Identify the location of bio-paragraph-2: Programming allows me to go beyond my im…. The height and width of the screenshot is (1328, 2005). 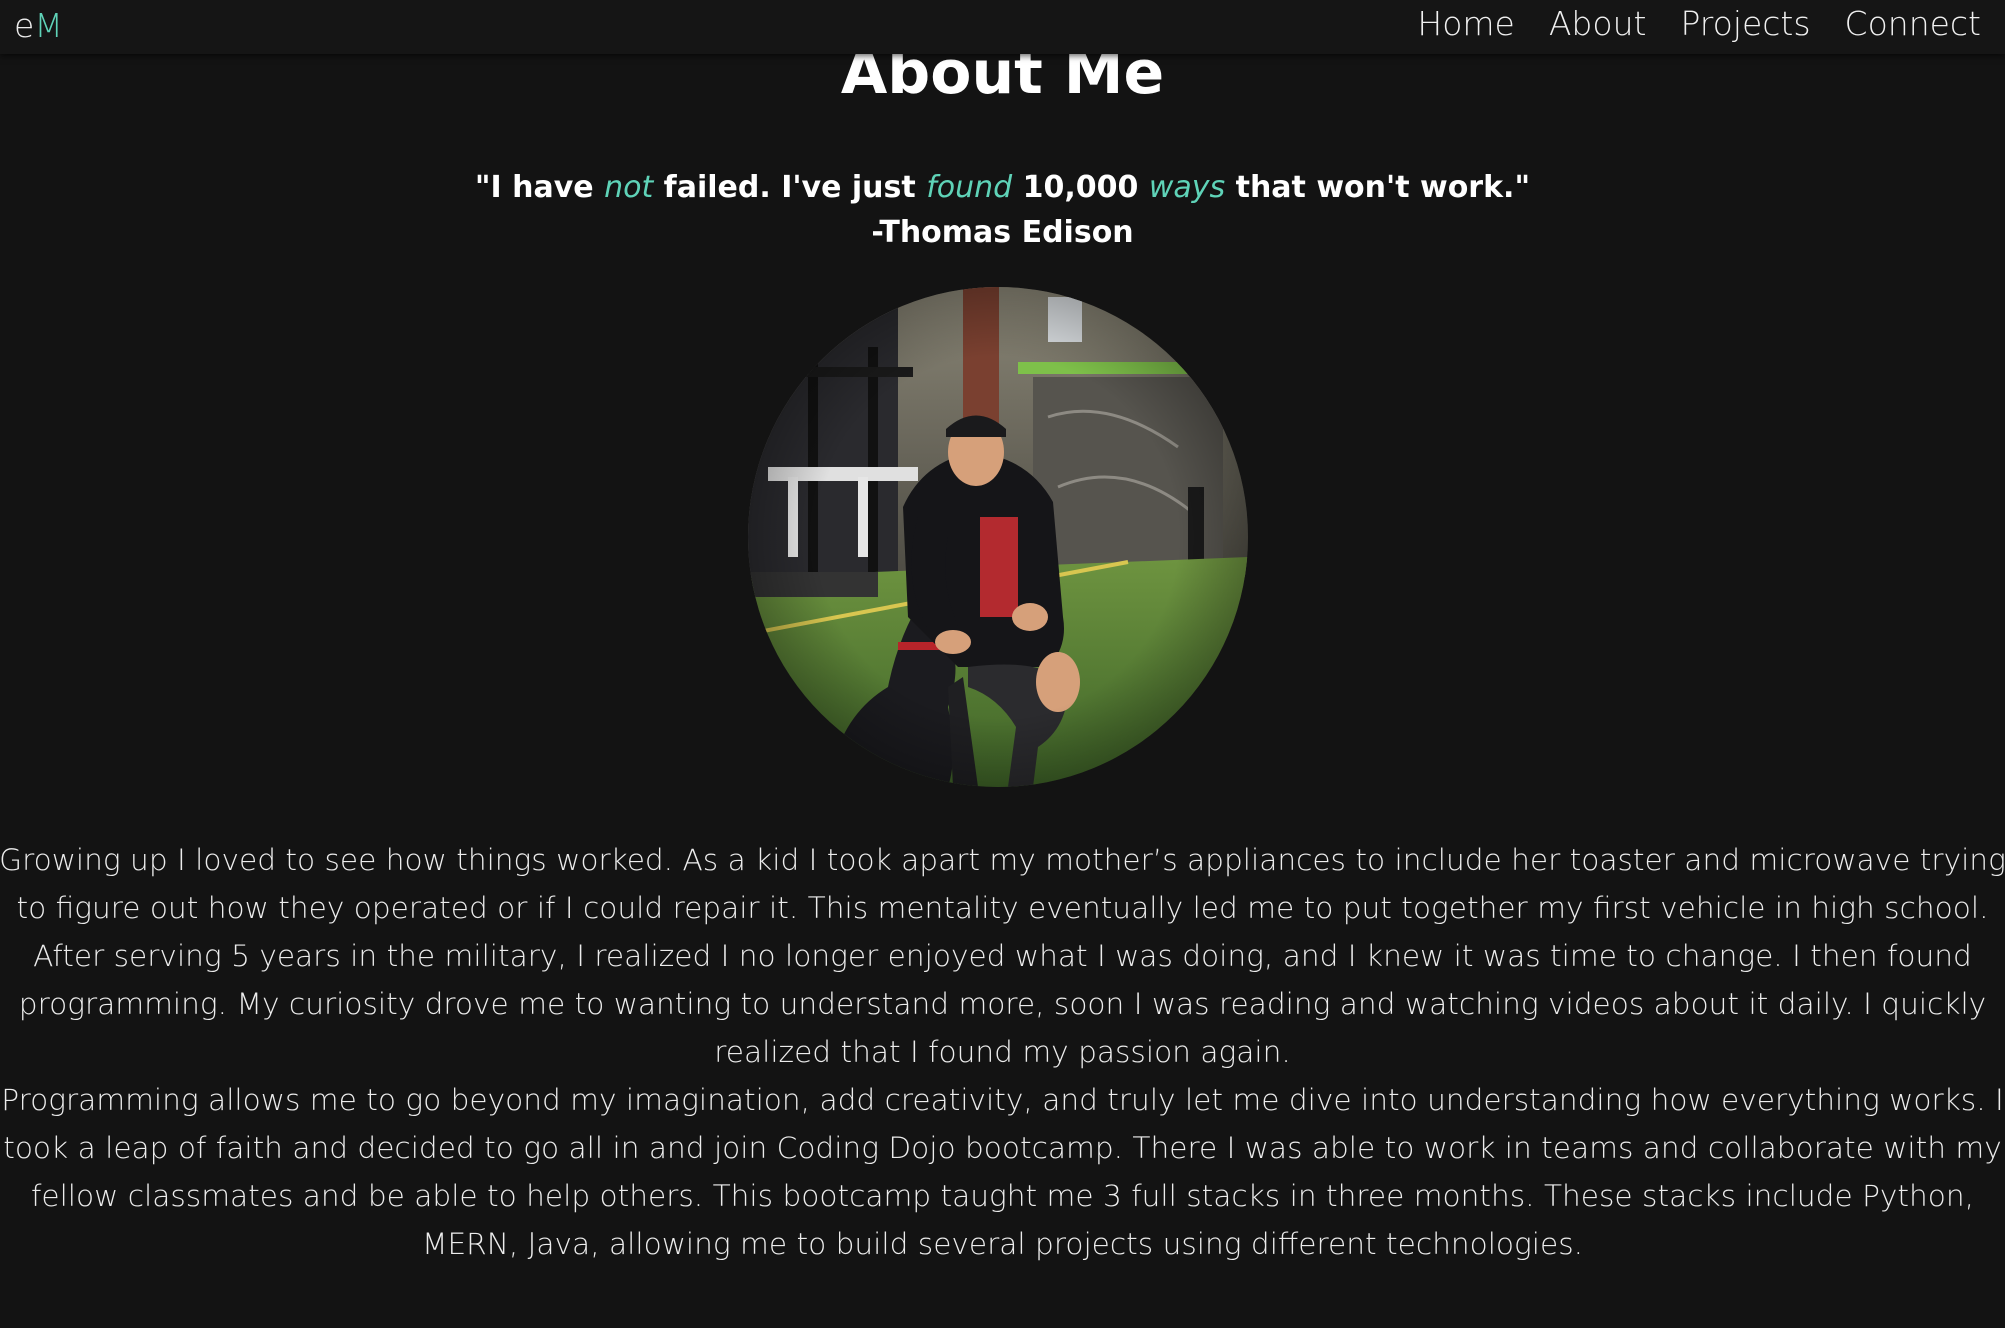
(1002, 1172).